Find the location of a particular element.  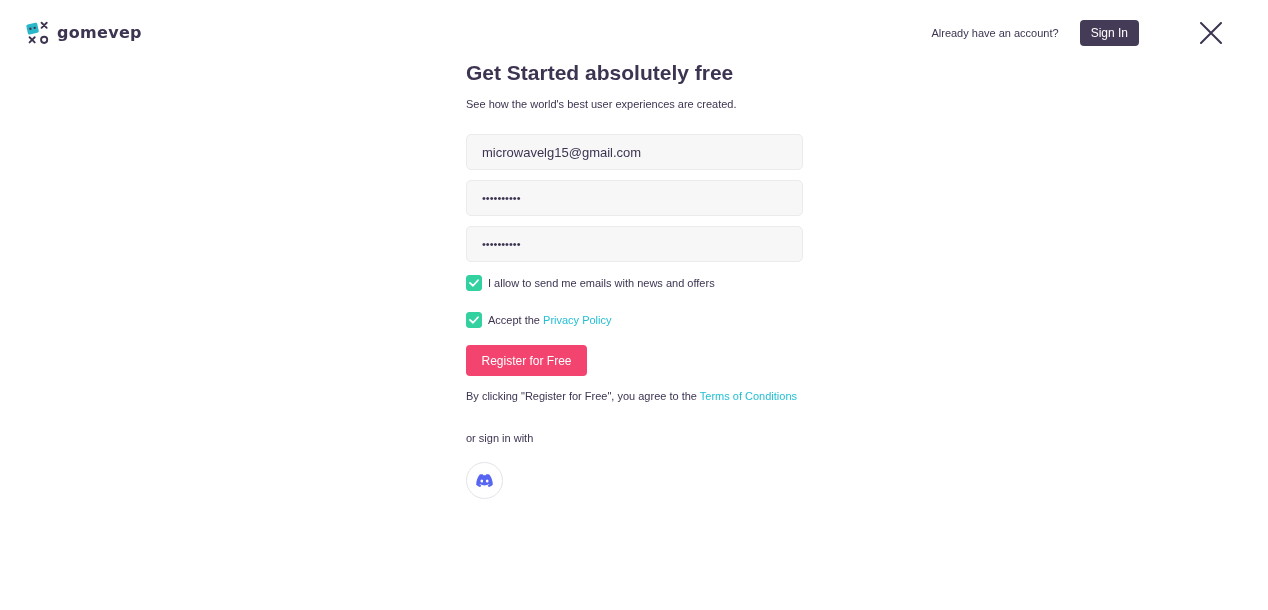

social-sign-in-button is located at coordinates (484, 480).